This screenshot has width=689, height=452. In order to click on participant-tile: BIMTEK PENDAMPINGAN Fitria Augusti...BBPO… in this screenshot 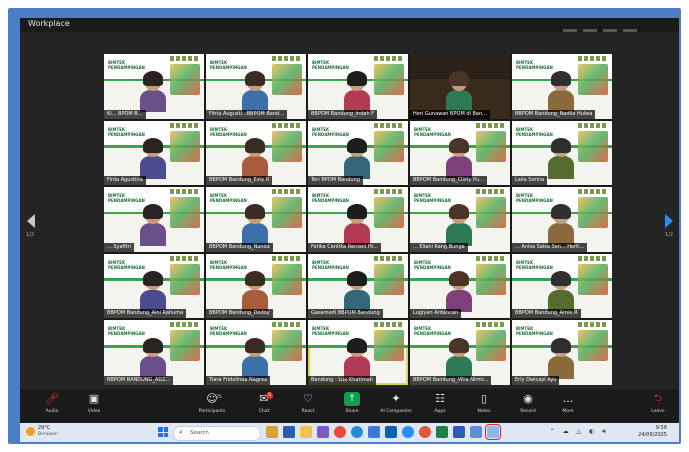, I will do `click(256, 86)`.